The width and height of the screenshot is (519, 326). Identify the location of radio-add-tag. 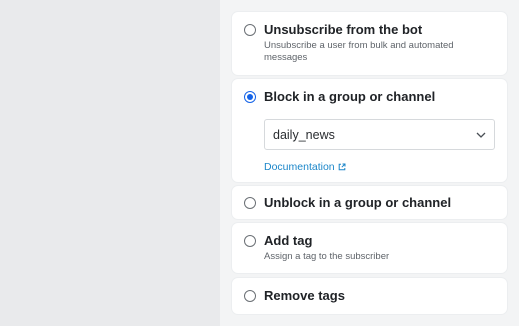
(250, 241).